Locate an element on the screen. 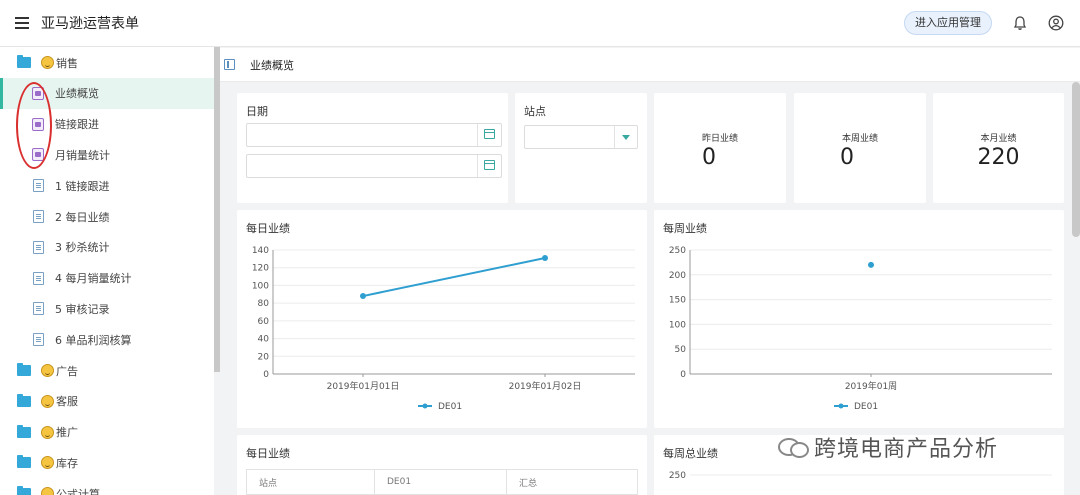 The width and height of the screenshot is (1080, 495). sidebar-item-label: 月销量统计 is located at coordinates (82, 155).